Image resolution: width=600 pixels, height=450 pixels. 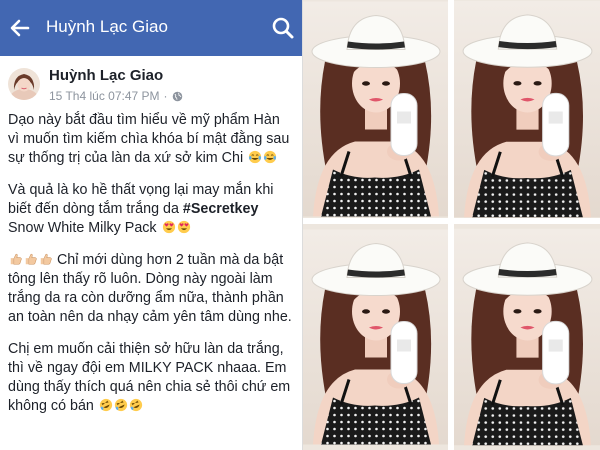 I want to click on arrow-left-icon, so click(x=20, y=28).